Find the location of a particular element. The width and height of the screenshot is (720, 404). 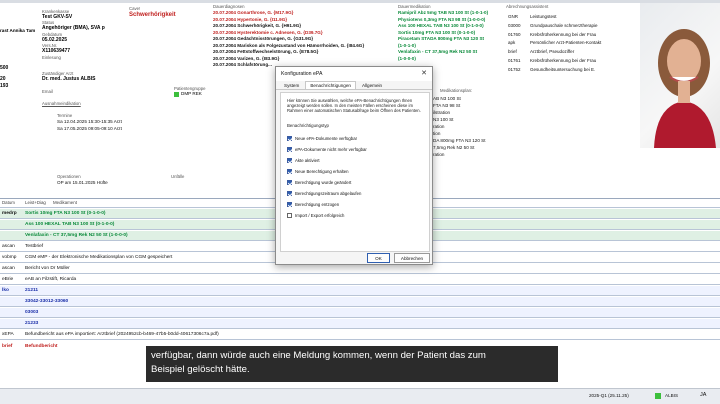

kartei-row: 33042-33012-33060 is located at coordinates (360, 302).